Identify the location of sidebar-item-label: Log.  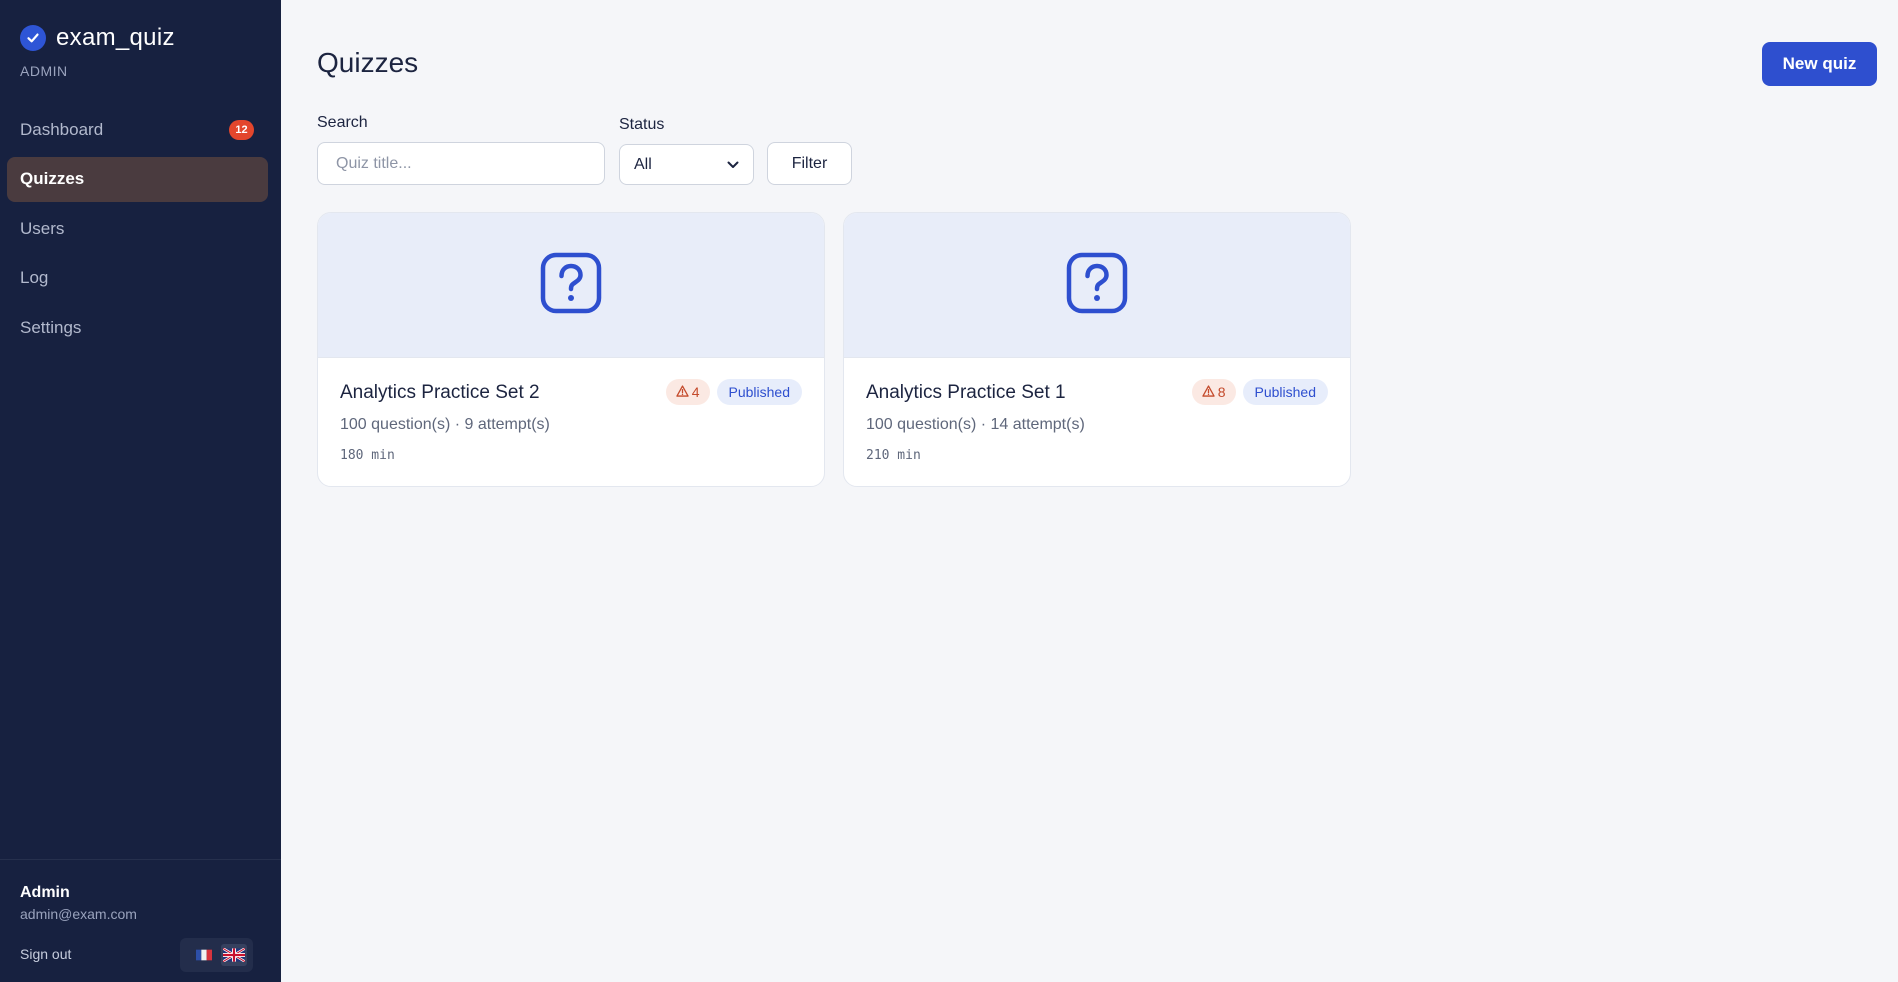
(34, 277).